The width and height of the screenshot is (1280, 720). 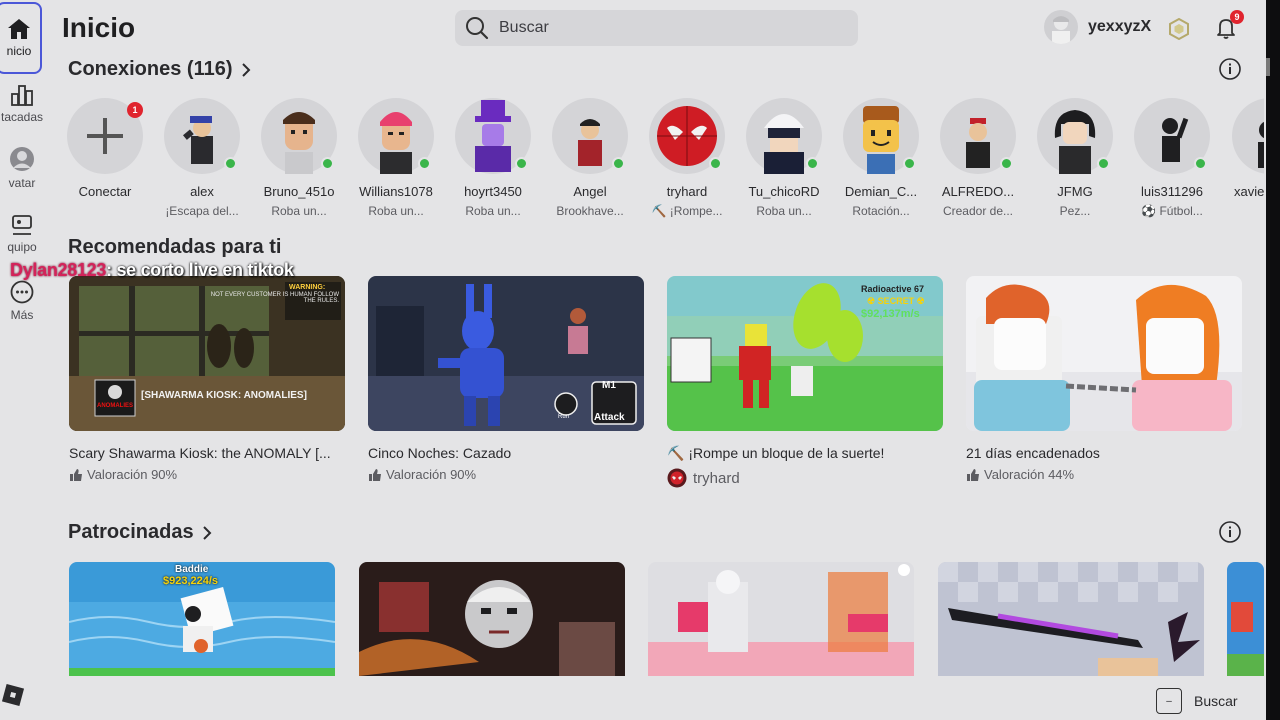 I want to click on nav-item-avatar: vatar, so click(x=22, y=168).